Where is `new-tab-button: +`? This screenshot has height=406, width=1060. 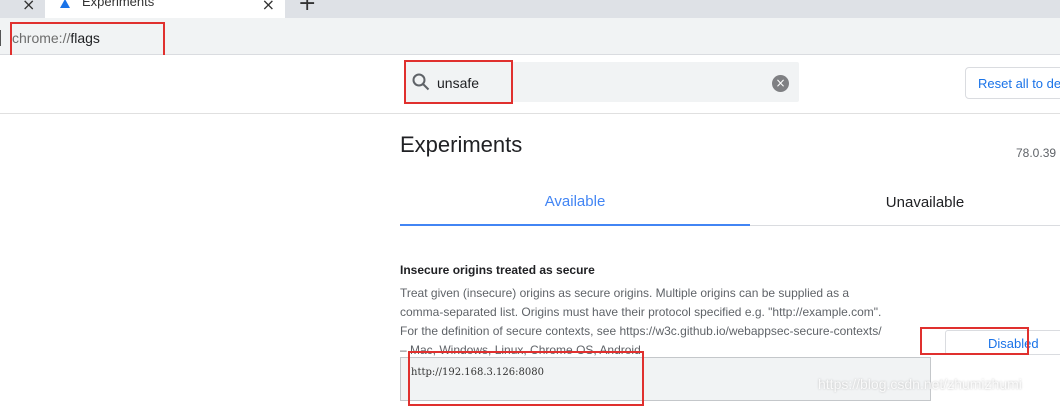
new-tab-button: + is located at coordinates (307, 8).